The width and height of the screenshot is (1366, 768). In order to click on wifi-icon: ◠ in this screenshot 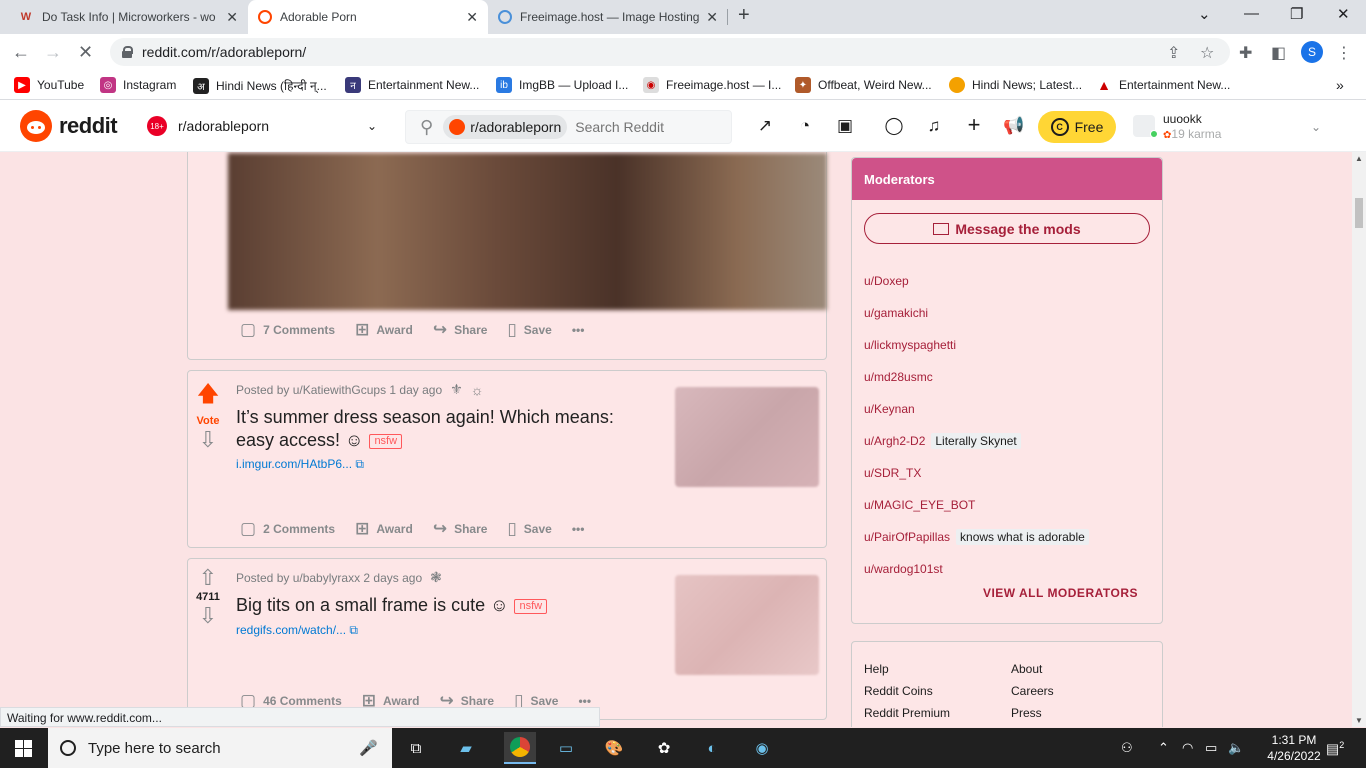, I will do `click(1187, 748)`.